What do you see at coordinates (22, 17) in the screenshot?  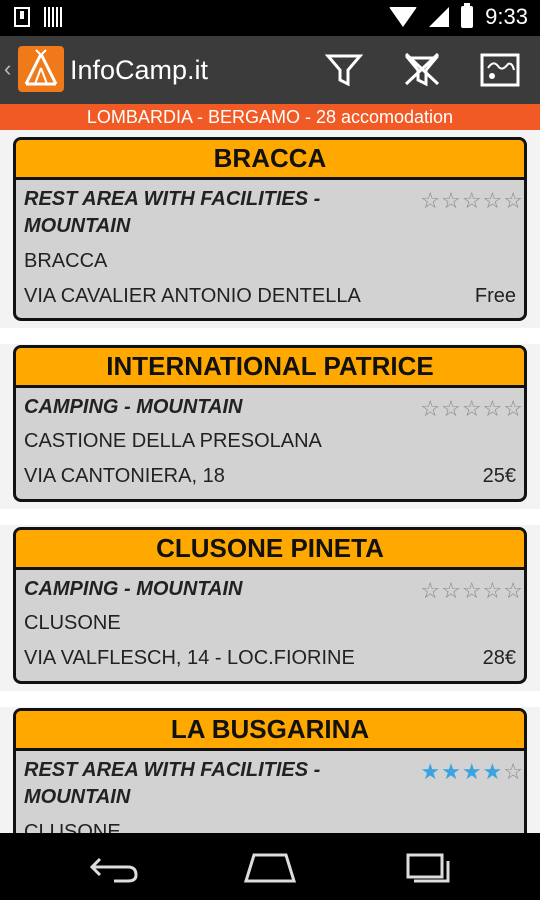 I see `download-notification-icon` at bounding box center [22, 17].